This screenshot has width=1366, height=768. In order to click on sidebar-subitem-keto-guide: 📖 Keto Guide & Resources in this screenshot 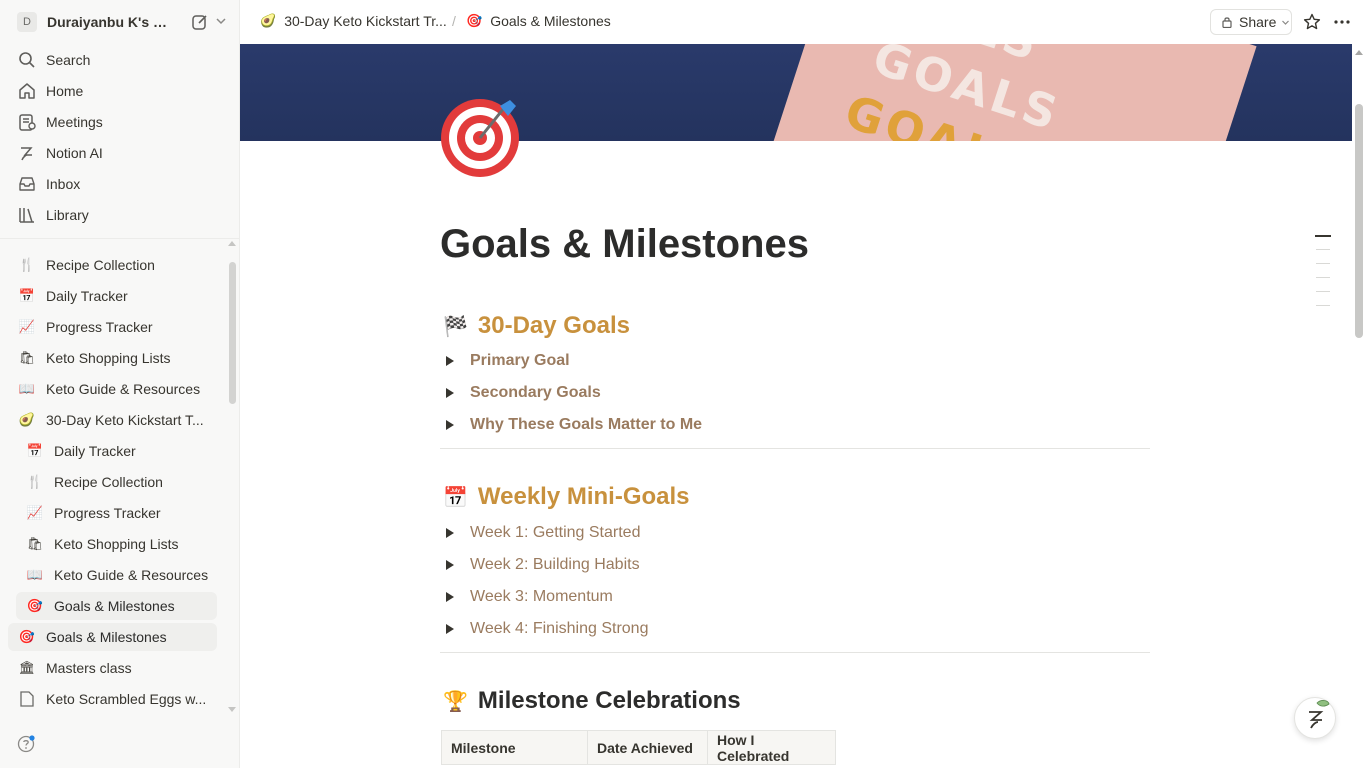, I will do `click(116, 575)`.